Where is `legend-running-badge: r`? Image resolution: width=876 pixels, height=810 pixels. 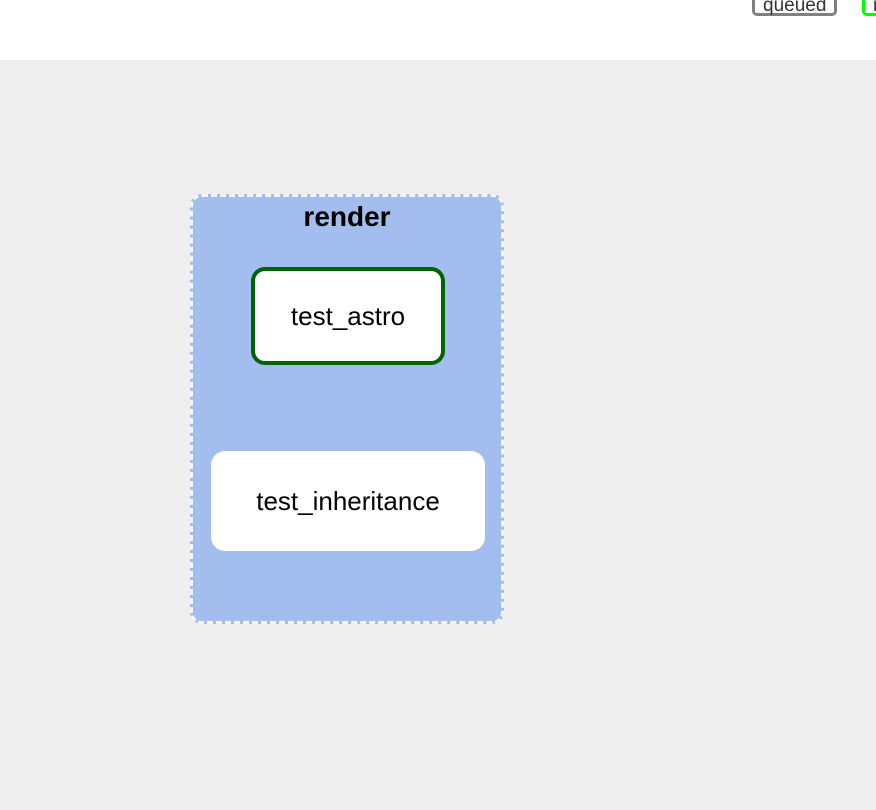
legend-running-badge: r is located at coordinates (869, 8).